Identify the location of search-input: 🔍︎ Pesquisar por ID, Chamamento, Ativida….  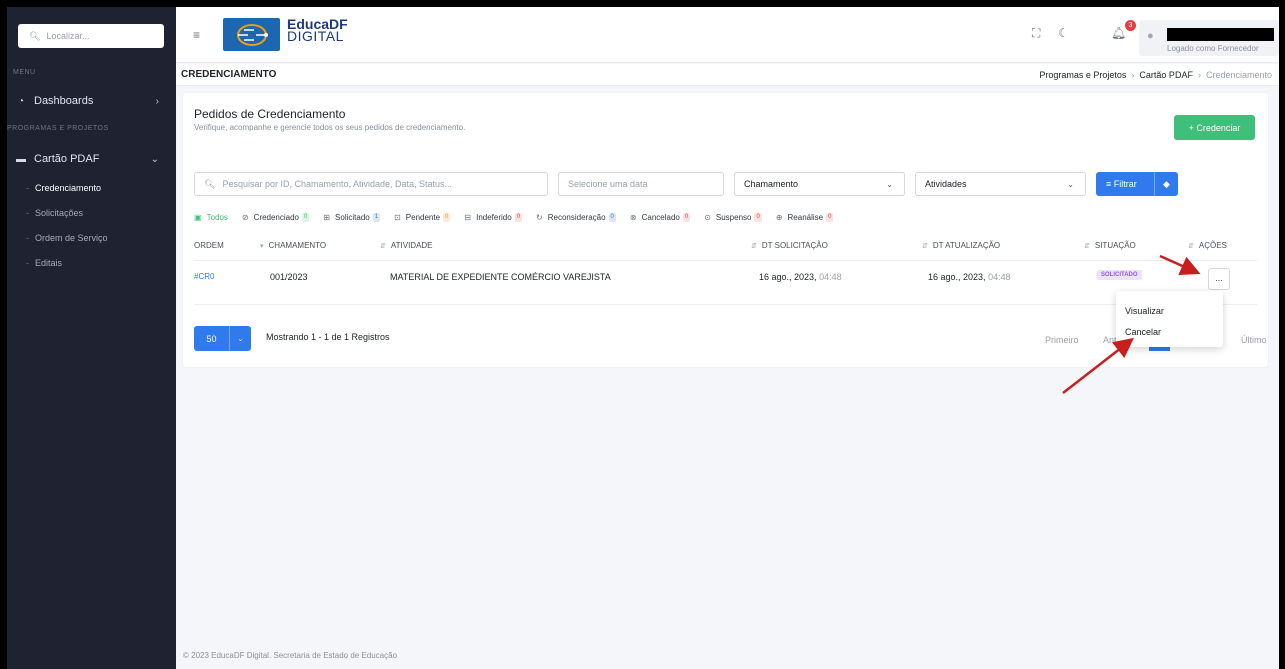
(371, 184).